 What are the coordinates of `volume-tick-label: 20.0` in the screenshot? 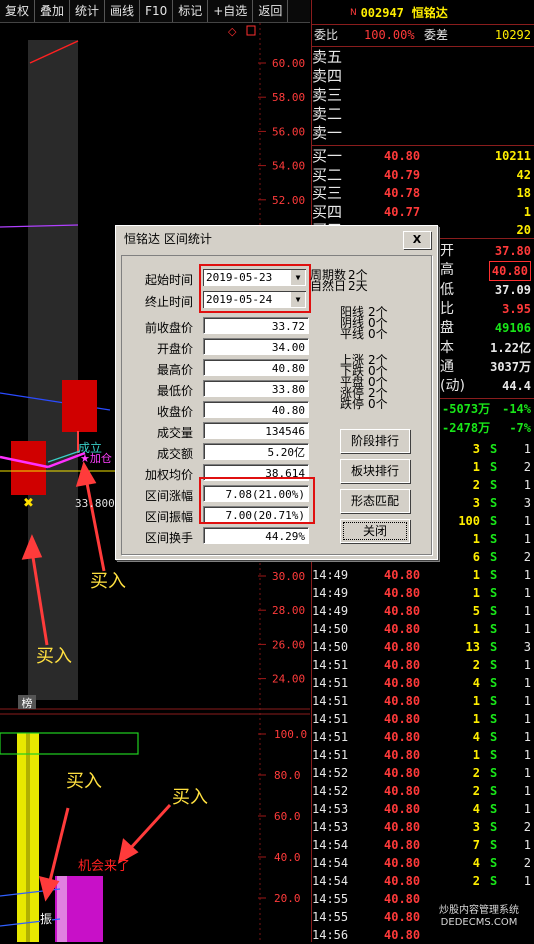 It's located at (287, 898).